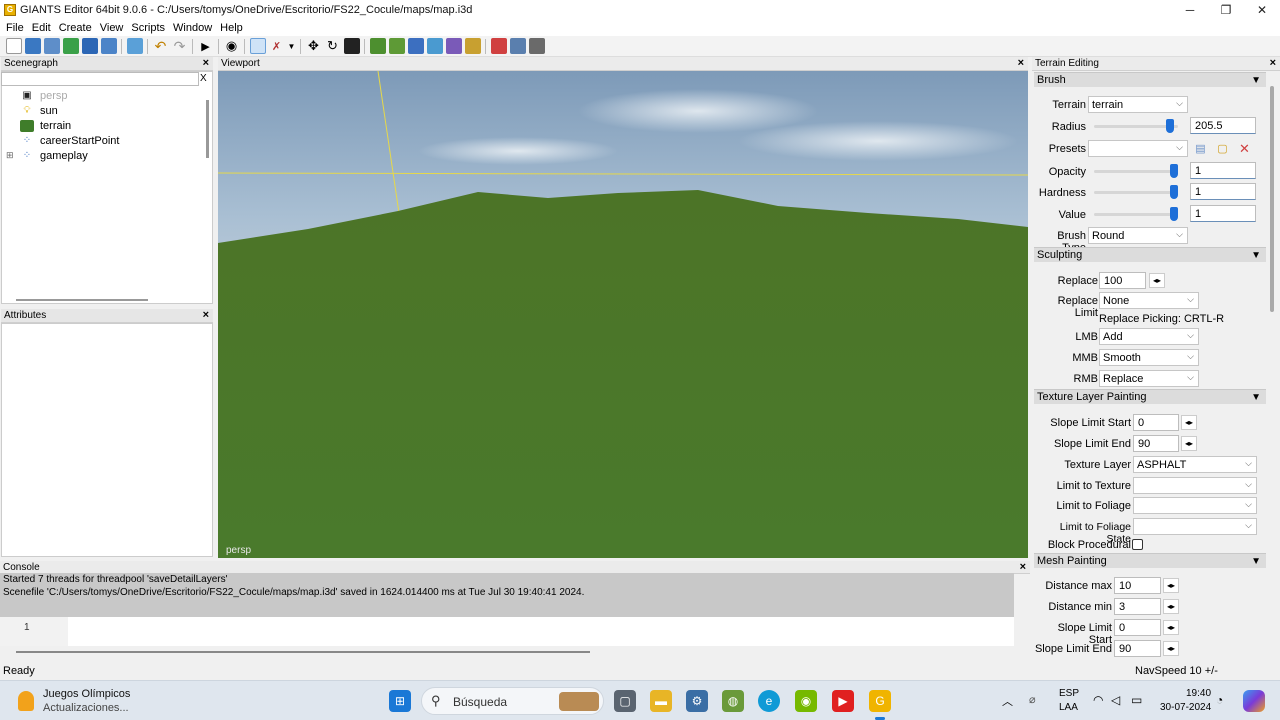 This screenshot has width=1280, height=720. What do you see at coordinates (880, 701) in the screenshot?
I see `giants-editor-taskbar-icon: G` at bounding box center [880, 701].